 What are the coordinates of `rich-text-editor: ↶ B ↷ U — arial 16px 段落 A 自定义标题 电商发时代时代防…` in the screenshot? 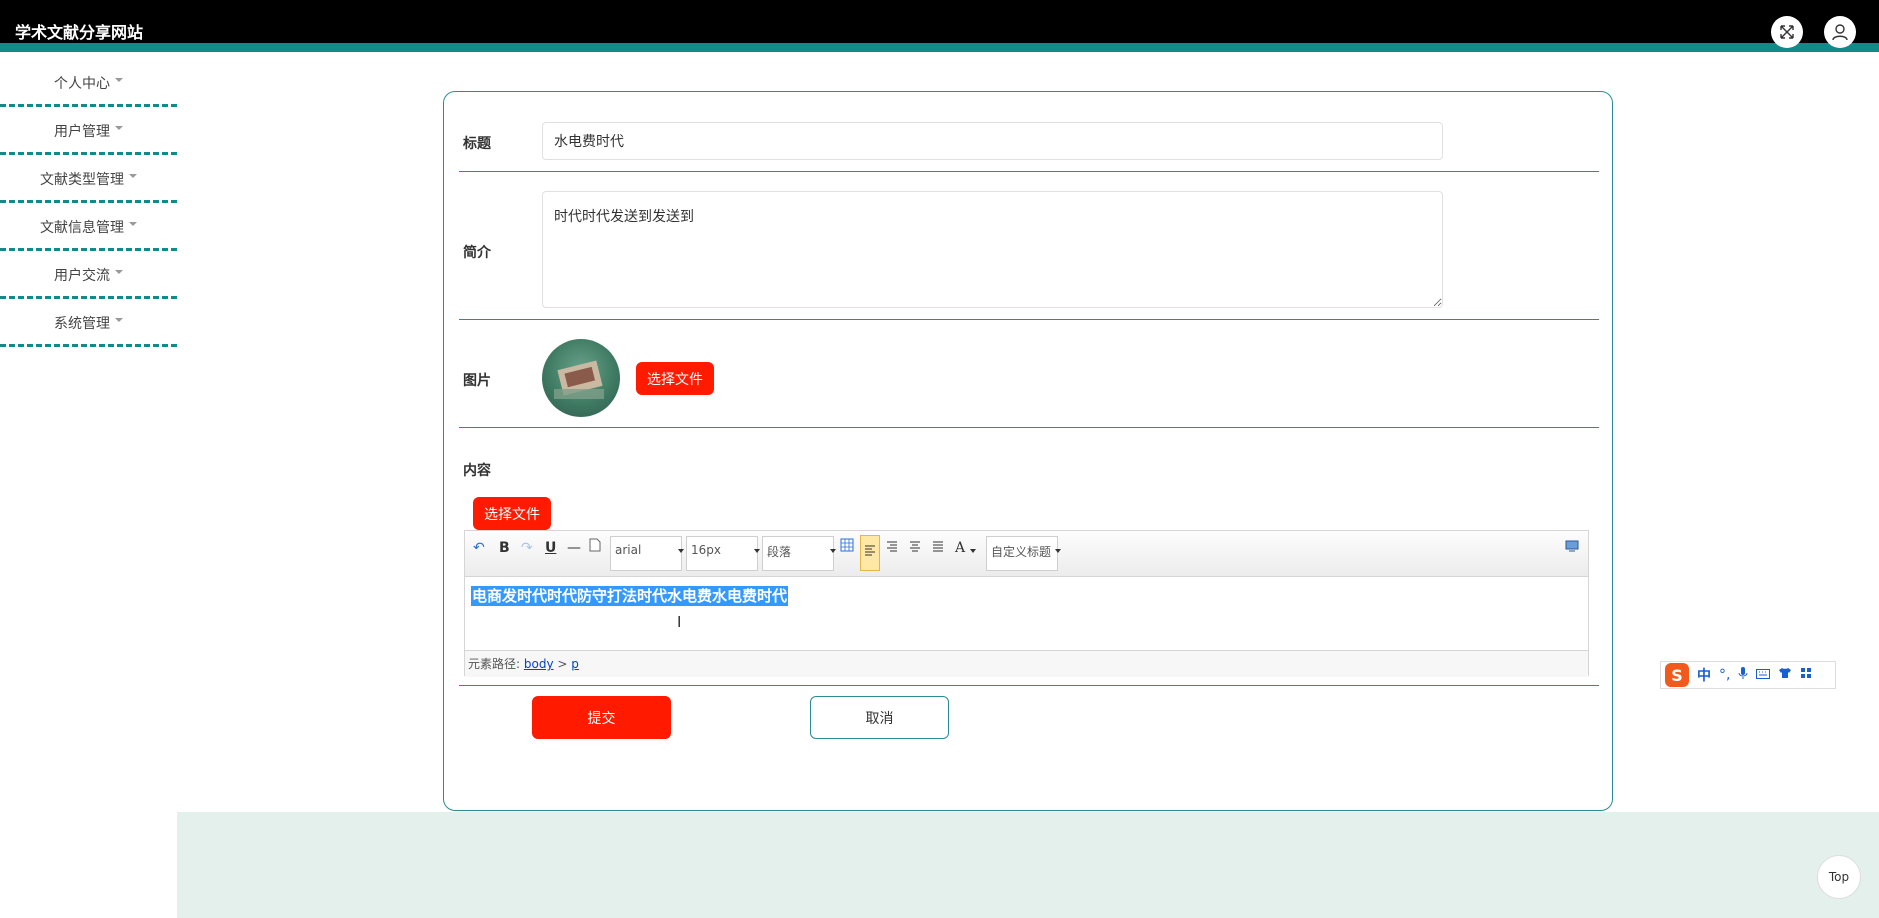 It's located at (1026, 603).